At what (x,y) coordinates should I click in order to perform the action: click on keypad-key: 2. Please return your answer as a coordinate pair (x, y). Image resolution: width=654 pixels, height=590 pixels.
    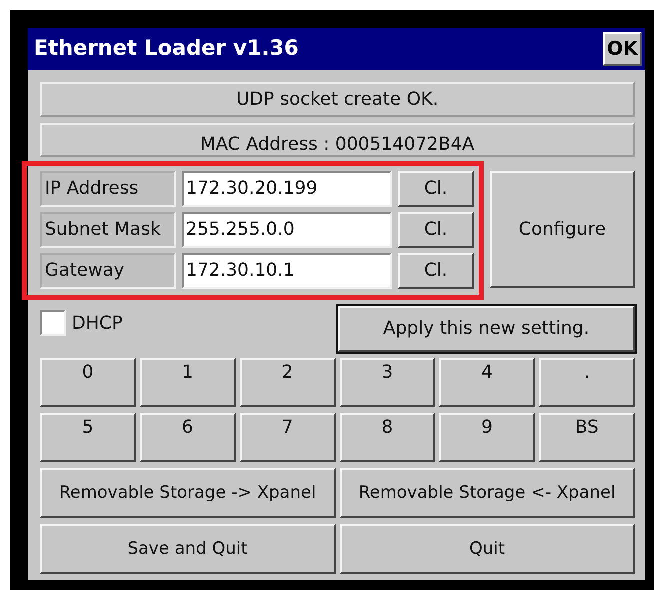
    Looking at the image, I should click on (288, 382).